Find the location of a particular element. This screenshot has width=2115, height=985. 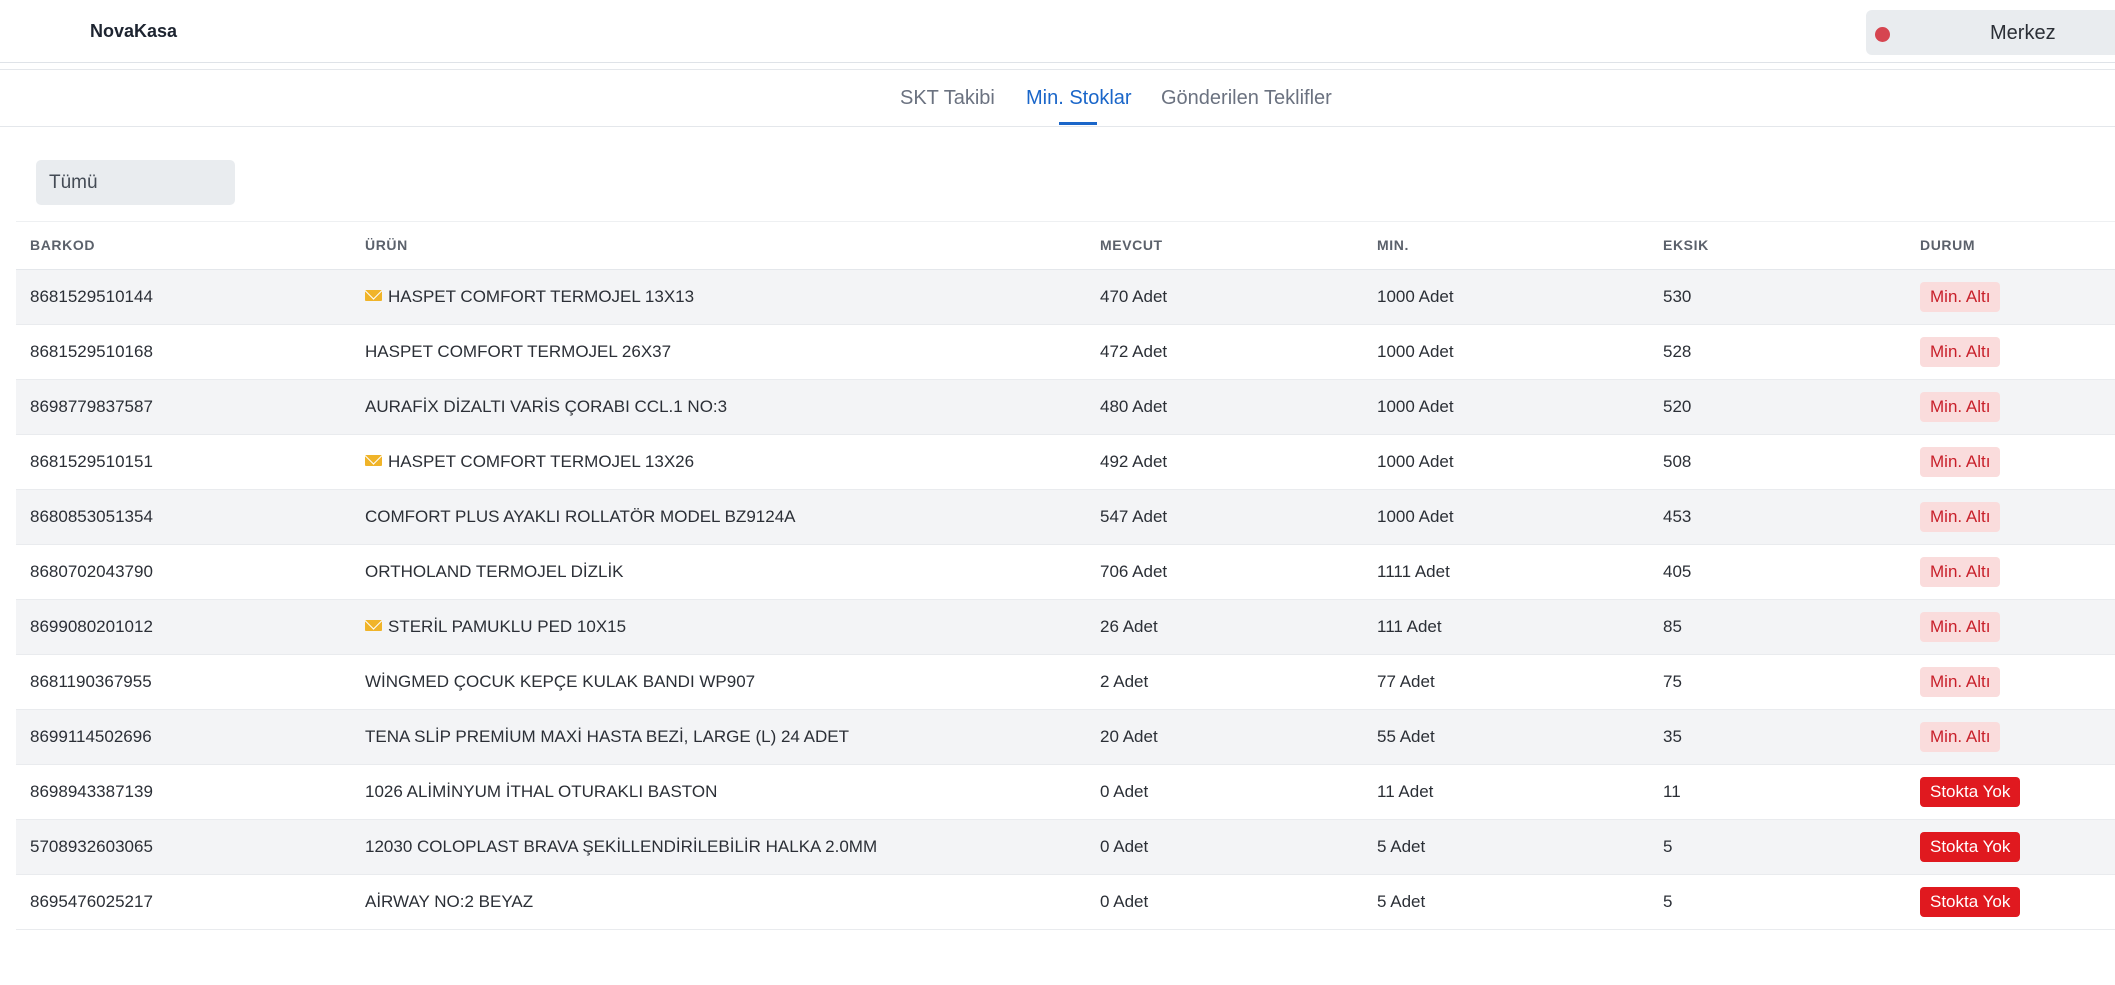

min-stock-cell: 1111 Adet is located at coordinates (1413, 571).